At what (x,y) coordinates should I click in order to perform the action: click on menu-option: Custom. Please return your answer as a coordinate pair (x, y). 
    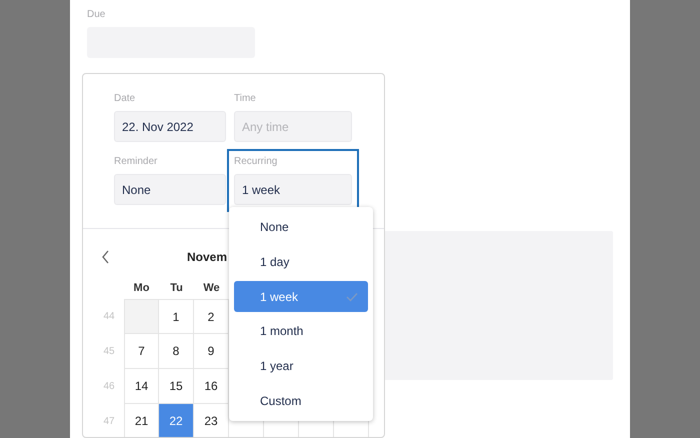
    Looking at the image, I should click on (301, 400).